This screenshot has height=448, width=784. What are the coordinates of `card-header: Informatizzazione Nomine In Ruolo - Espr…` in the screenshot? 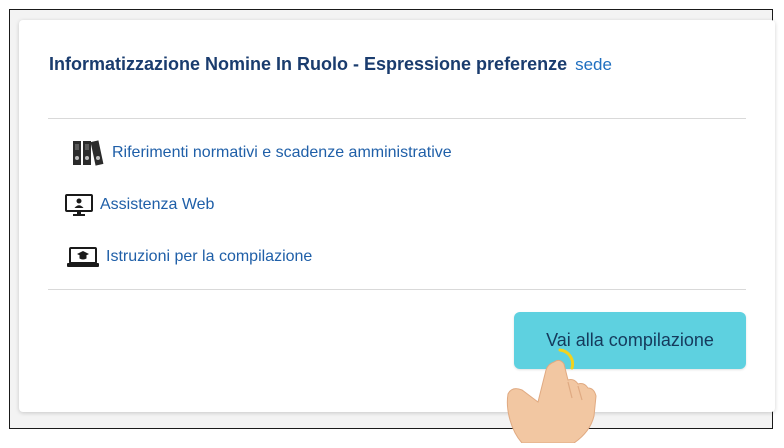 It's located at (330, 64).